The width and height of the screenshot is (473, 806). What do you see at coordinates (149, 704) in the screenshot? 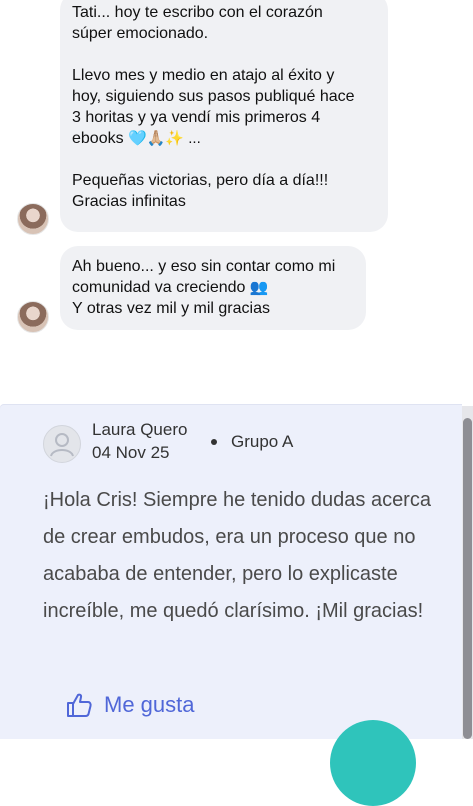
I see `like-label: Me gusta` at bounding box center [149, 704].